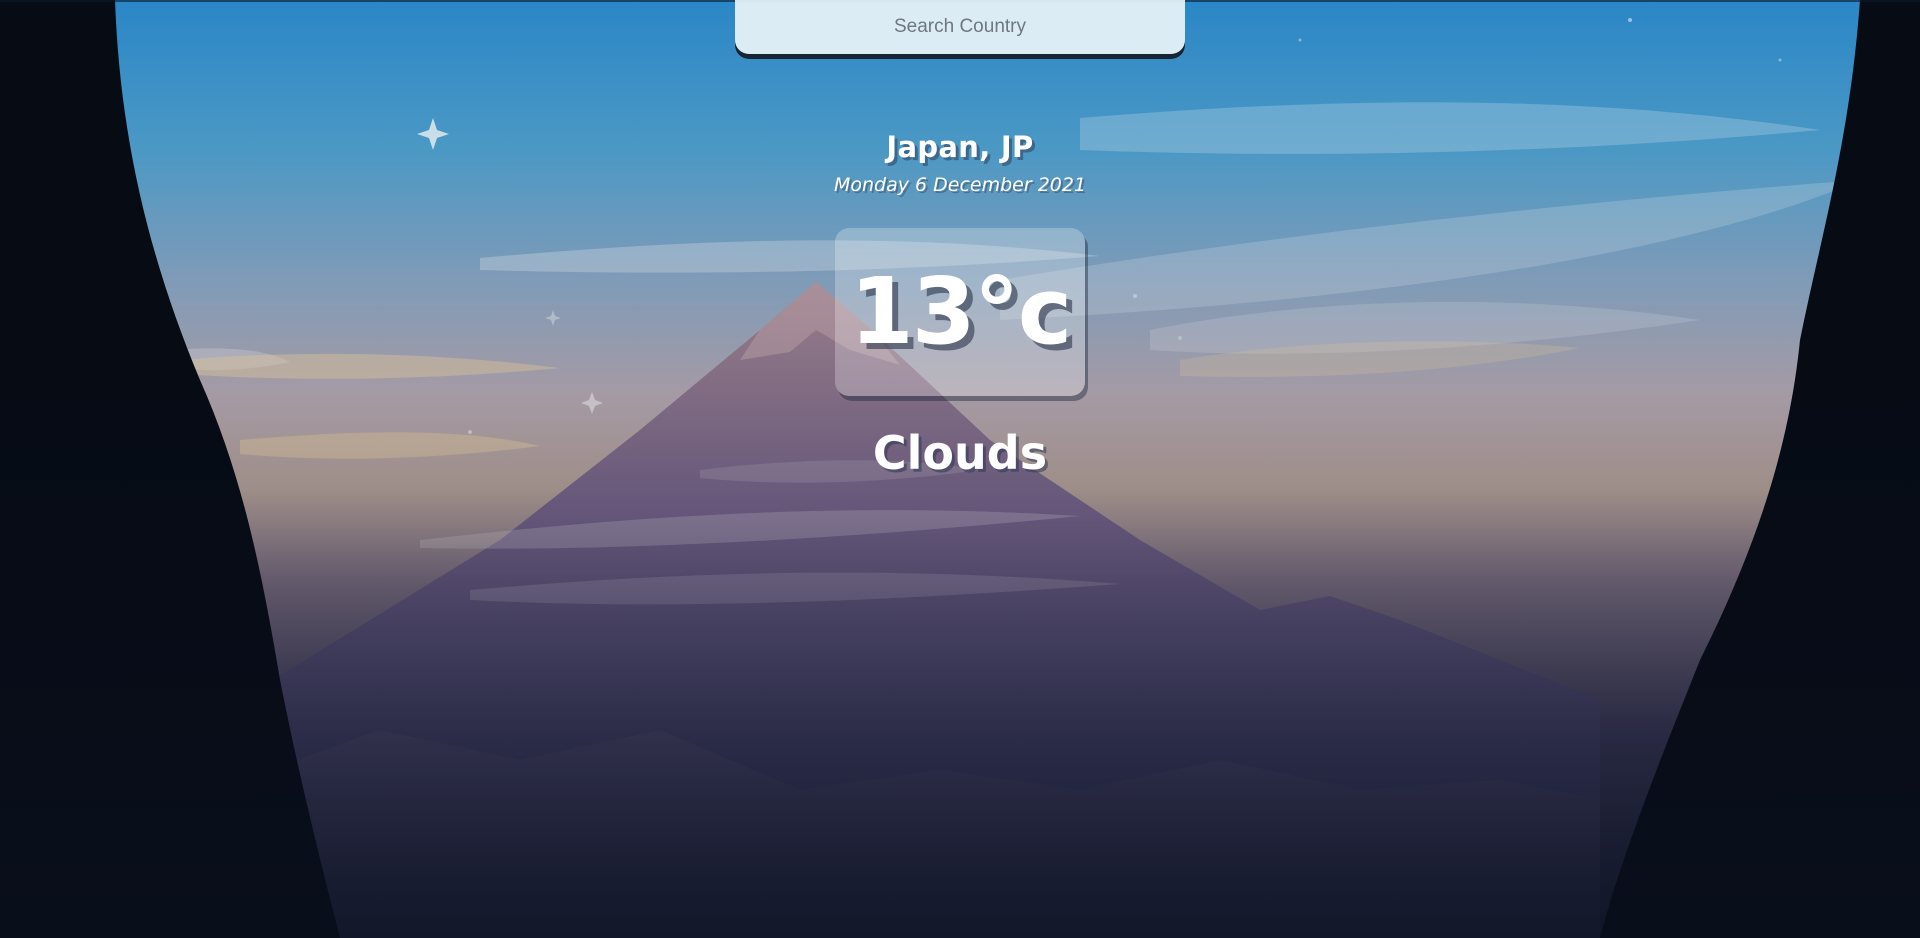 The height and width of the screenshot is (938, 1920). I want to click on current-date: Monday 6 December 2021, so click(960, 185).